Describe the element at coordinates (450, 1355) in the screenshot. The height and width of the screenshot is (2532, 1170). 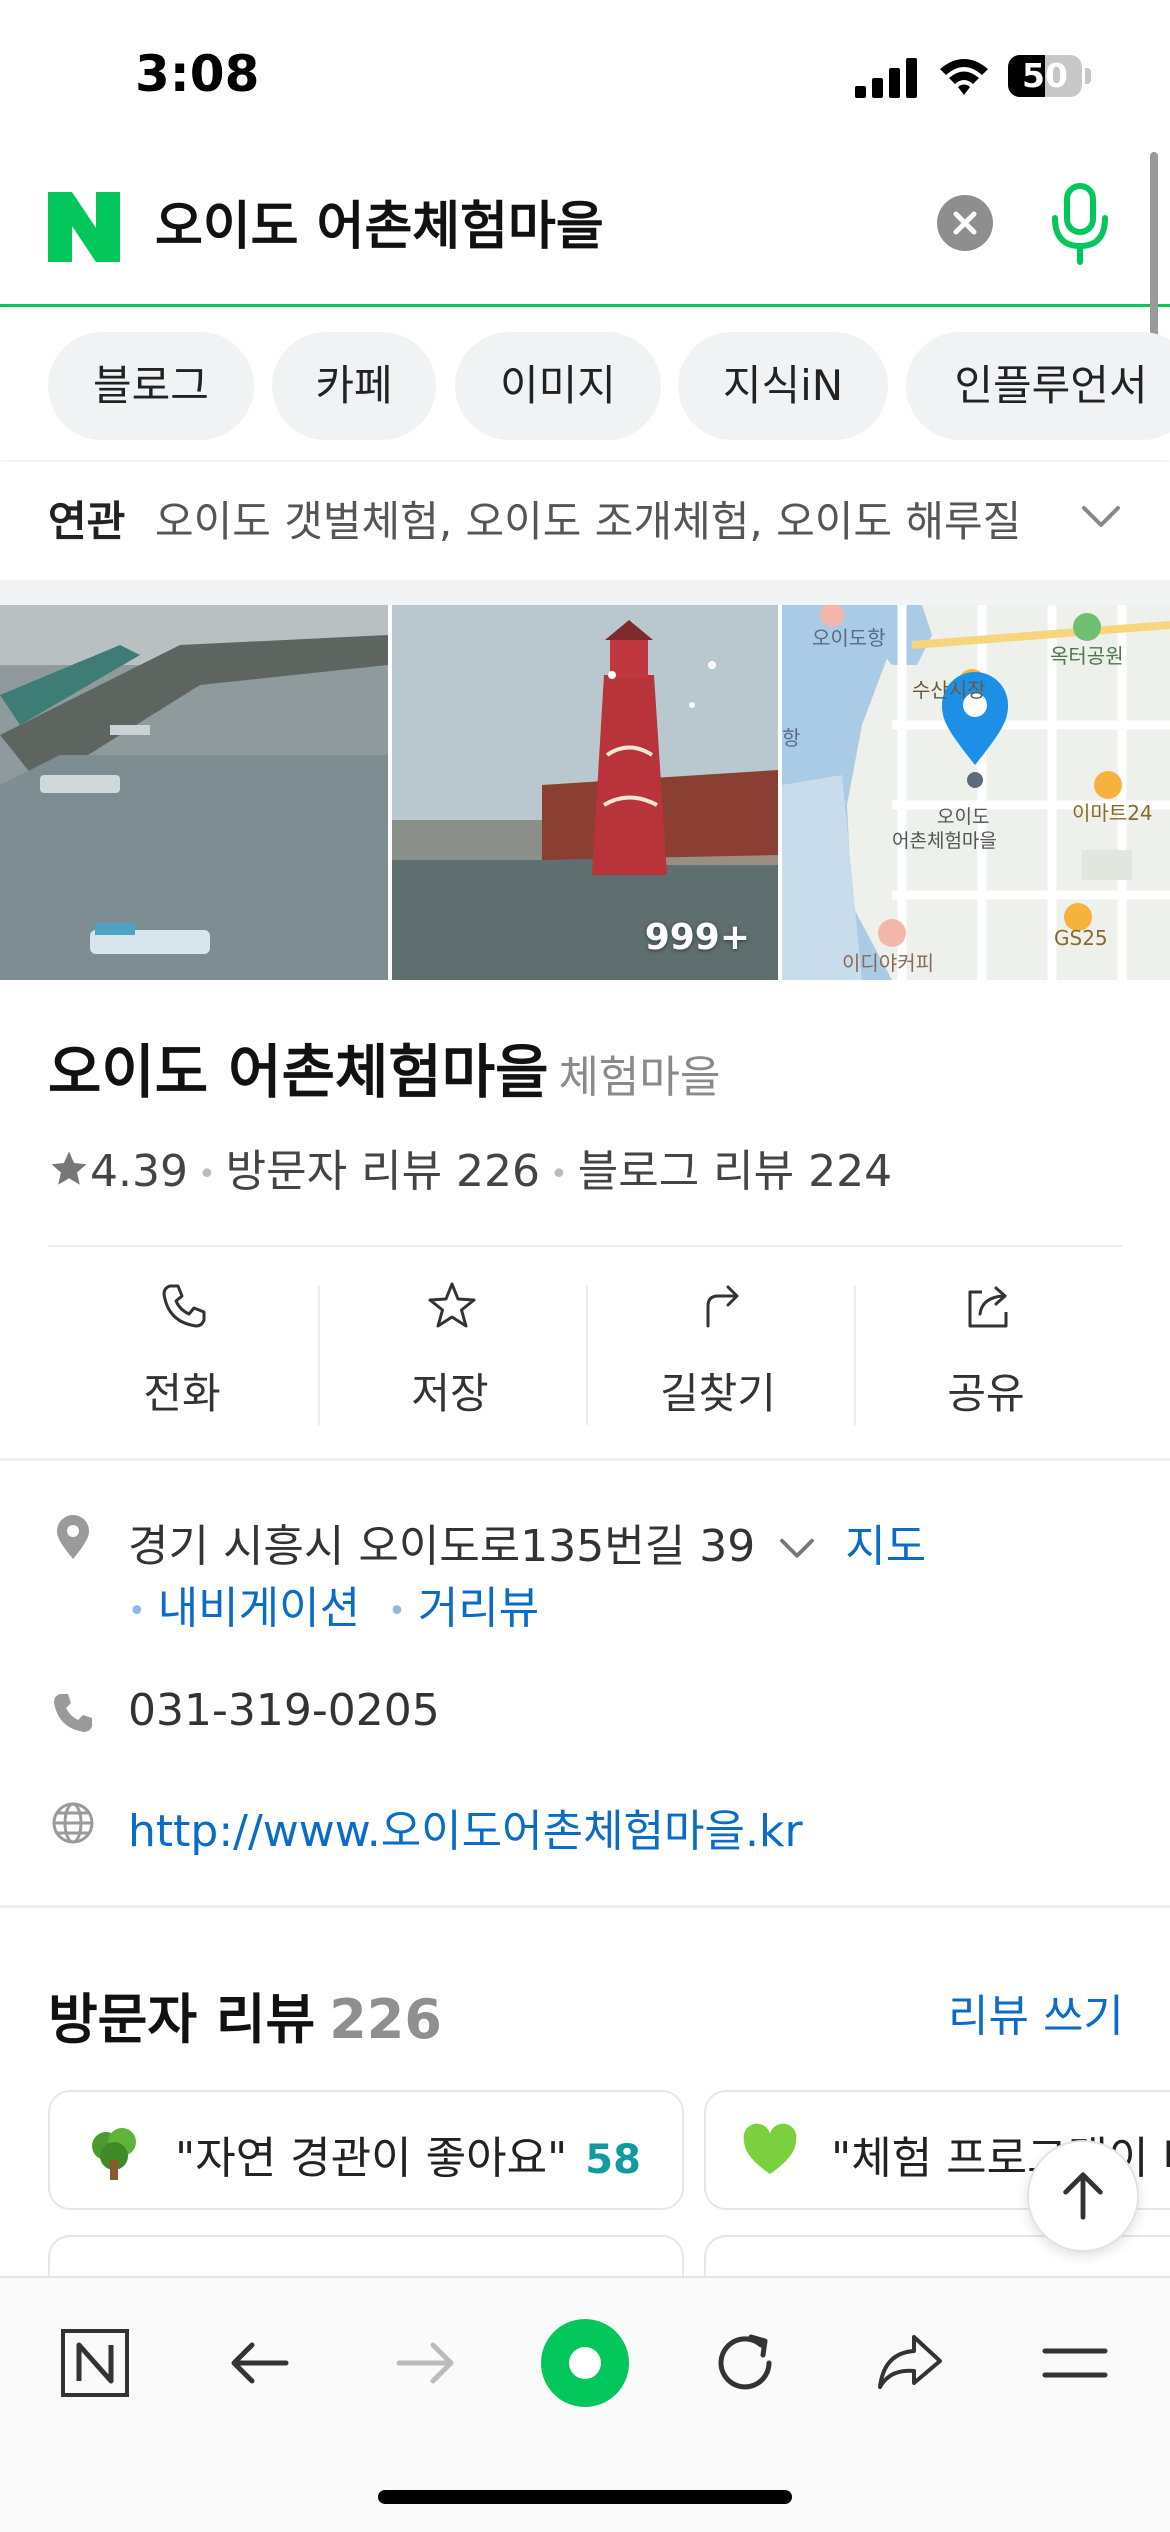
I see `save-button: 저장` at that location.